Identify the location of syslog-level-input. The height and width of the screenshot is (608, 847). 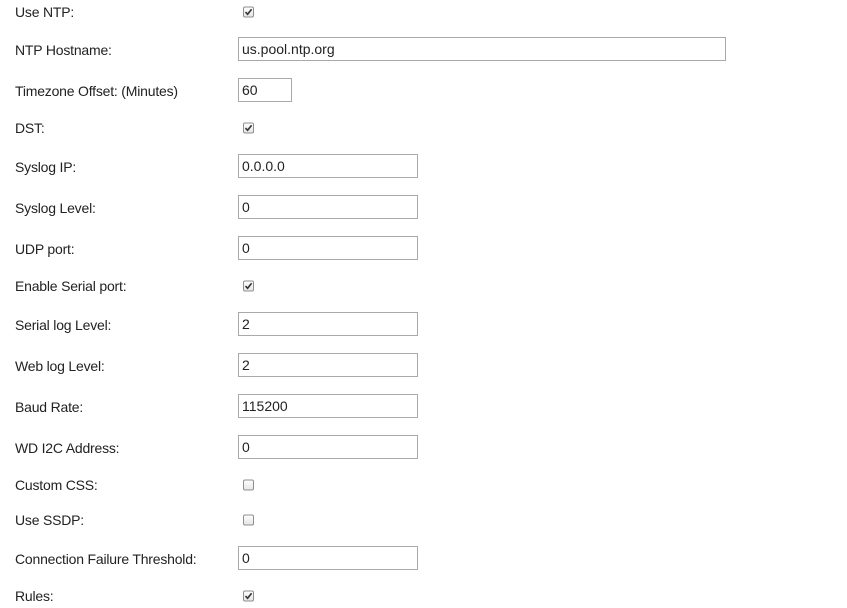
(328, 207).